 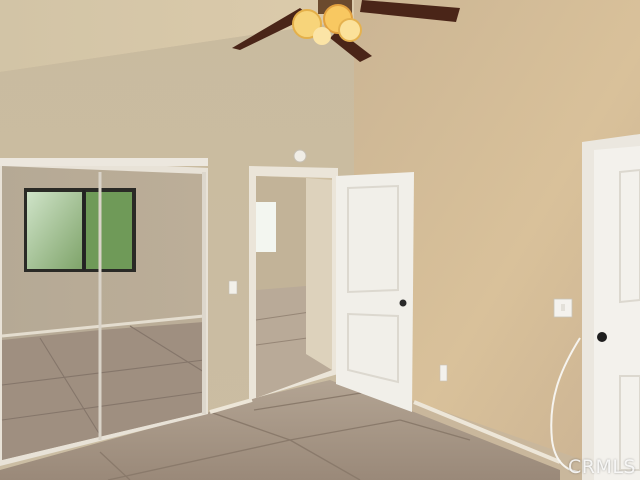 What do you see at coordinates (611, 307) in the screenshot?
I see `closed-door-right` at bounding box center [611, 307].